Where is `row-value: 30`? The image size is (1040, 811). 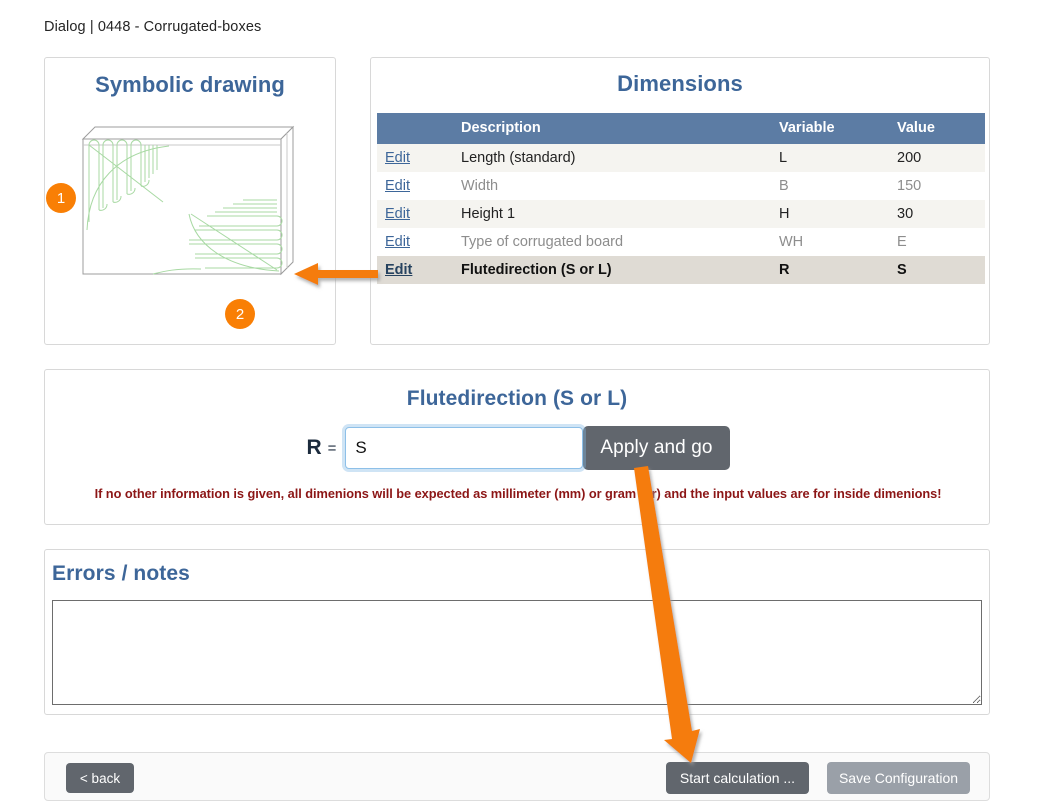
row-value: 30 is located at coordinates (905, 214).